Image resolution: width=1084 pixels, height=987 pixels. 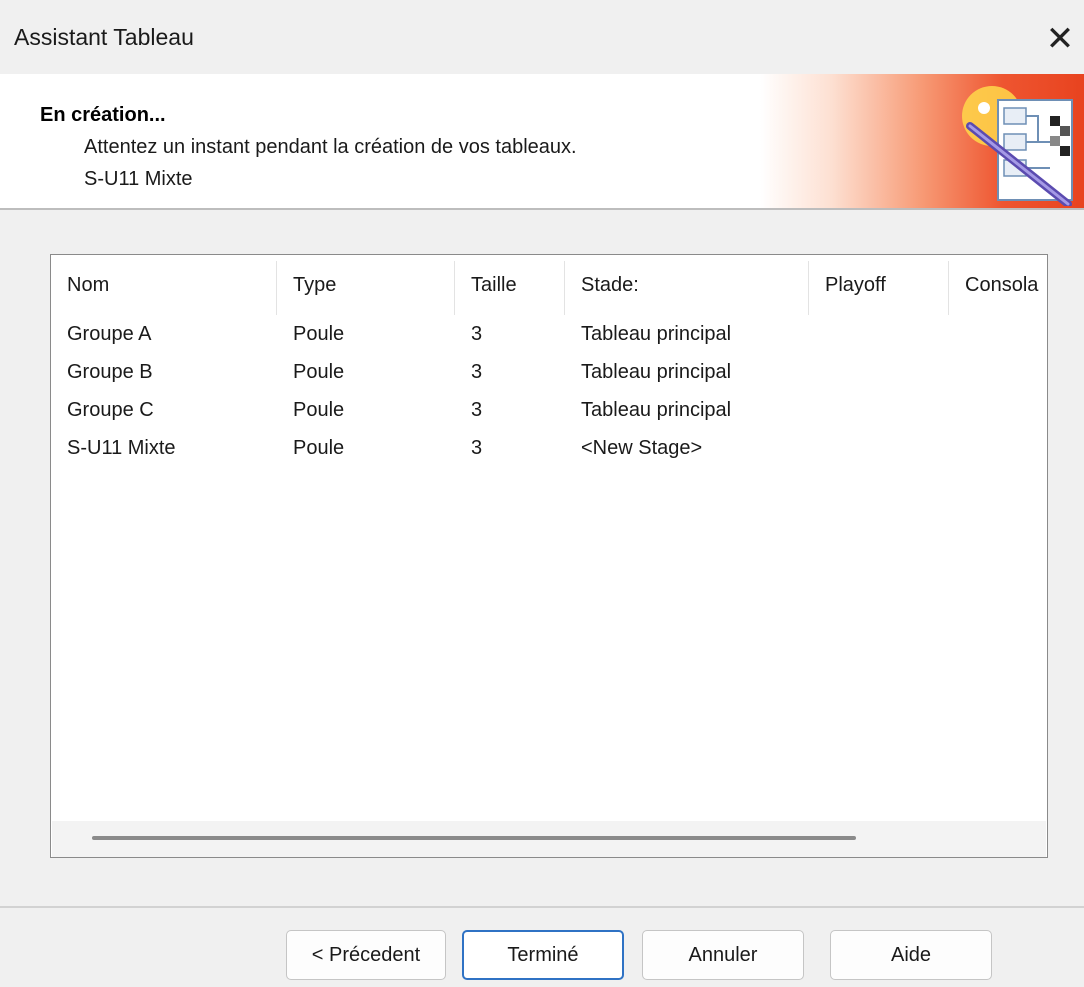 What do you see at coordinates (110, 410) in the screenshot?
I see `cell-nom: Groupe C` at bounding box center [110, 410].